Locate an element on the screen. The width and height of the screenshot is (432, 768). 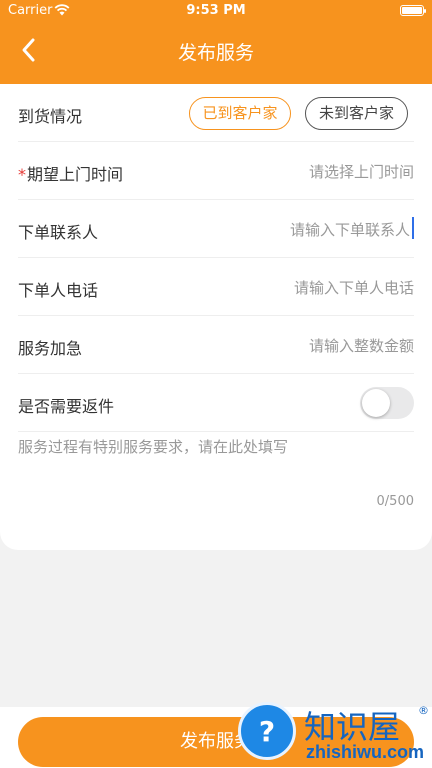
page-title: 发布服务 is located at coordinates (215, 53).